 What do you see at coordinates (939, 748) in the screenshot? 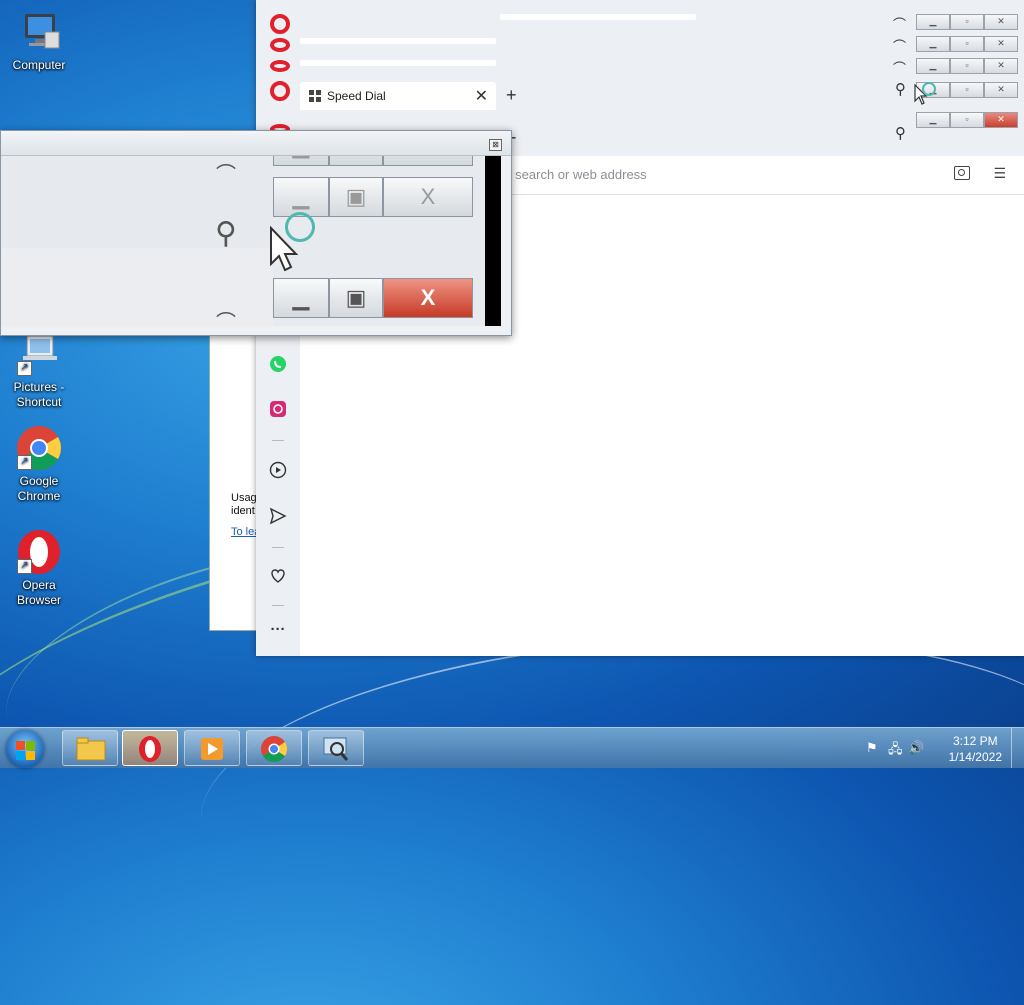
I see `system-tray: ⚑ 🖧 🔊 3:12 PM 1/14/2022` at bounding box center [939, 748].